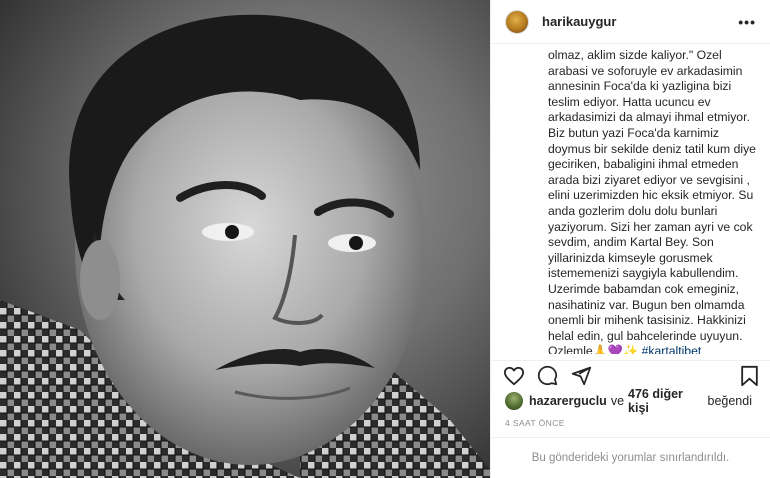 The height and width of the screenshot is (478, 770). What do you see at coordinates (513, 375) in the screenshot?
I see `heart-icon` at bounding box center [513, 375].